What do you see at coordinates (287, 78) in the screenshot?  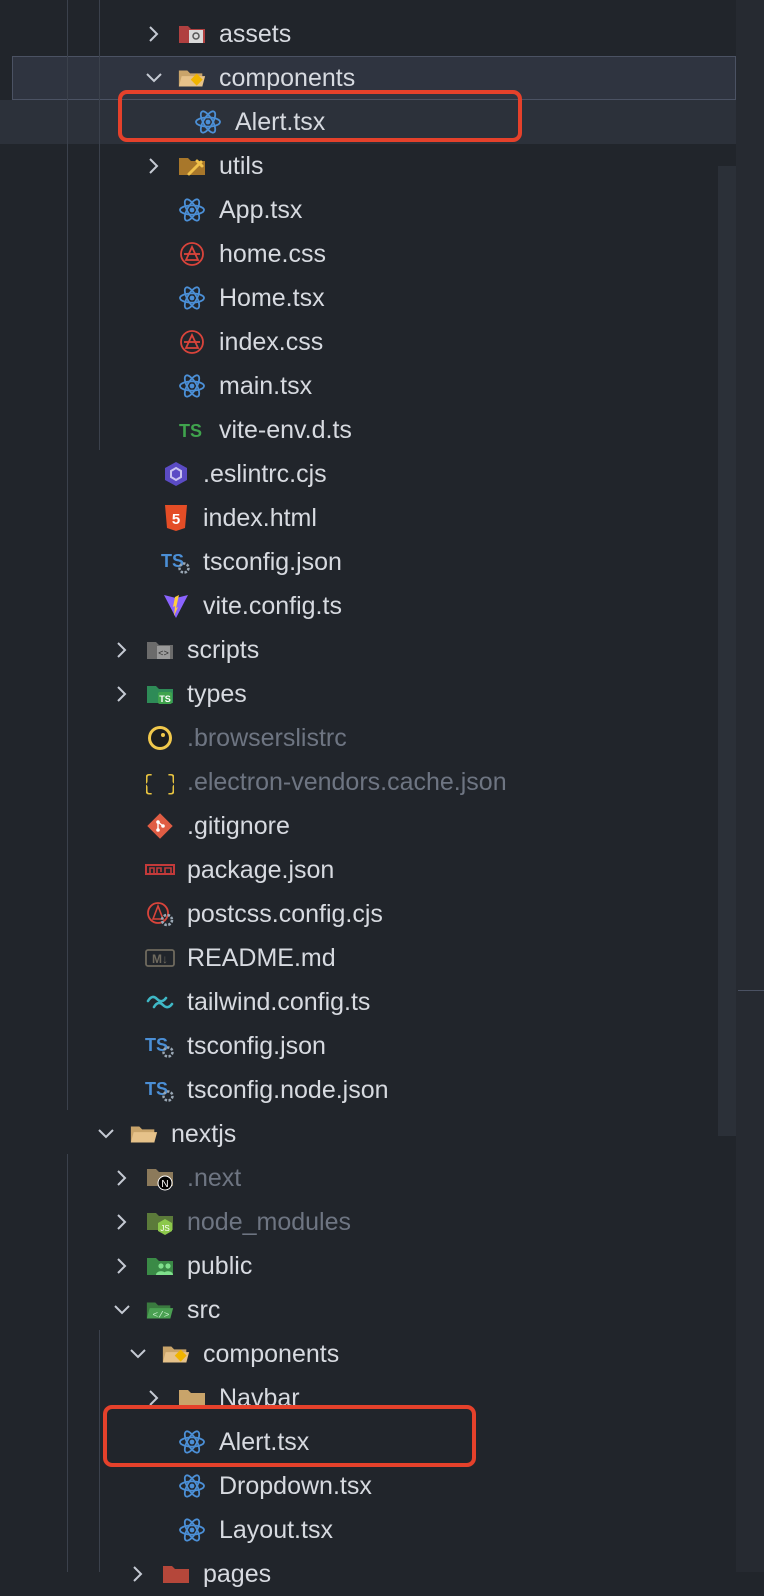 I see `item-label: components` at bounding box center [287, 78].